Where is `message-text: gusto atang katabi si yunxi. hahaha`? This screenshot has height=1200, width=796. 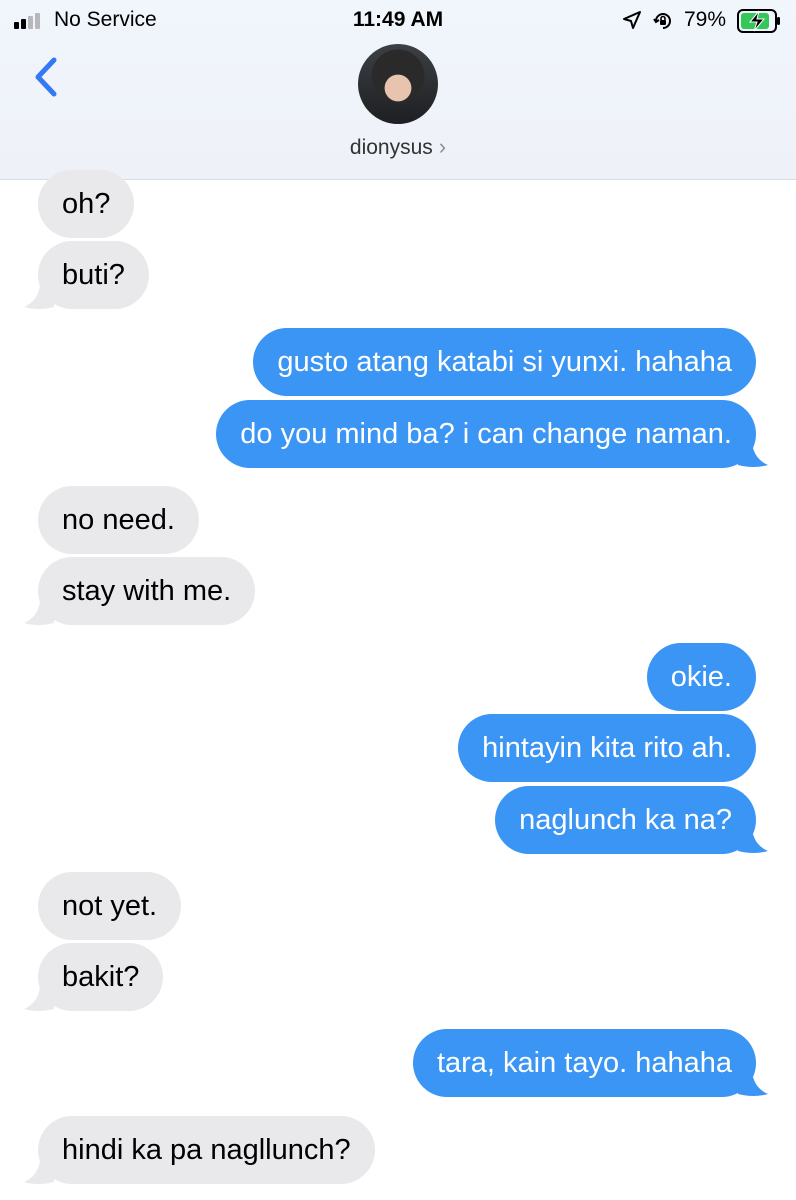
message-text: gusto atang katabi si yunxi. hahaha is located at coordinates (504, 362).